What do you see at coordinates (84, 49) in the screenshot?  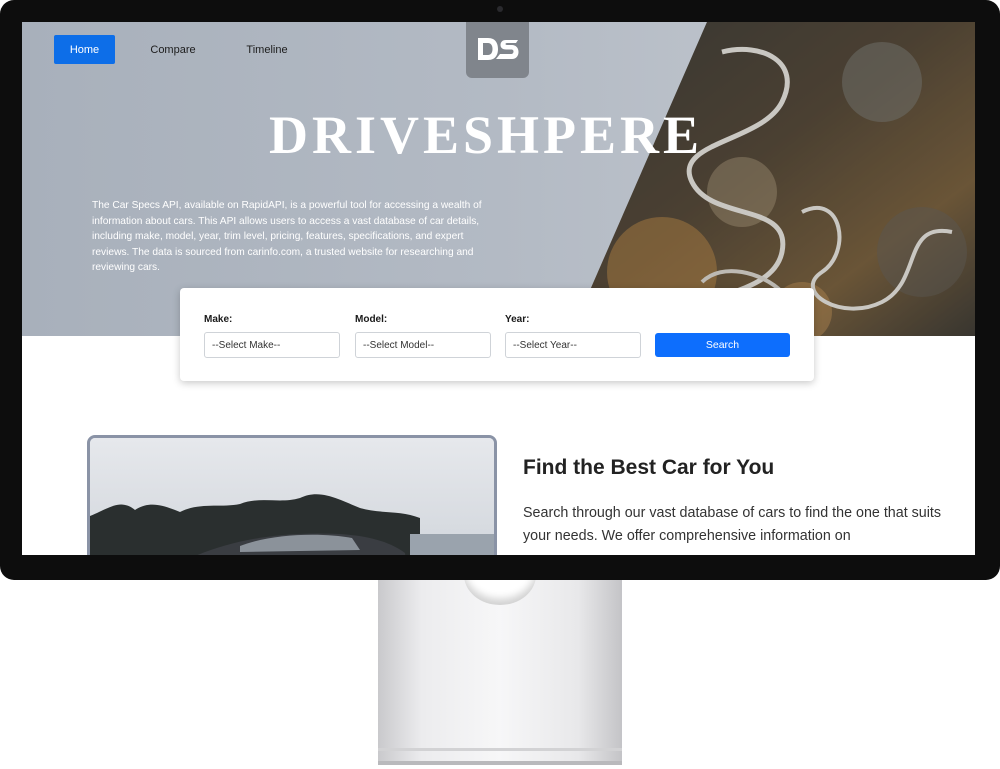 I see `nav-home-link: Home` at bounding box center [84, 49].